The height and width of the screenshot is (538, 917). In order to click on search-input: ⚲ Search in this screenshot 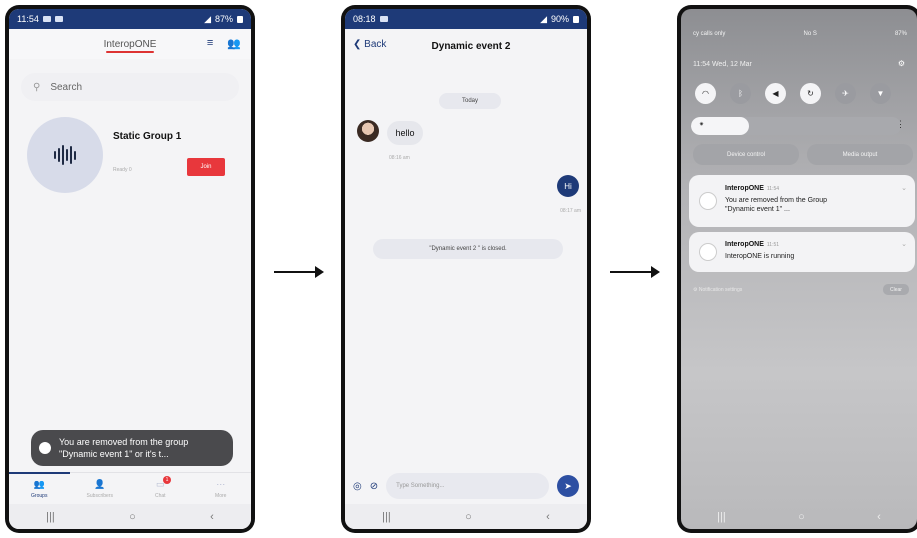, I will do `click(130, 87)`.